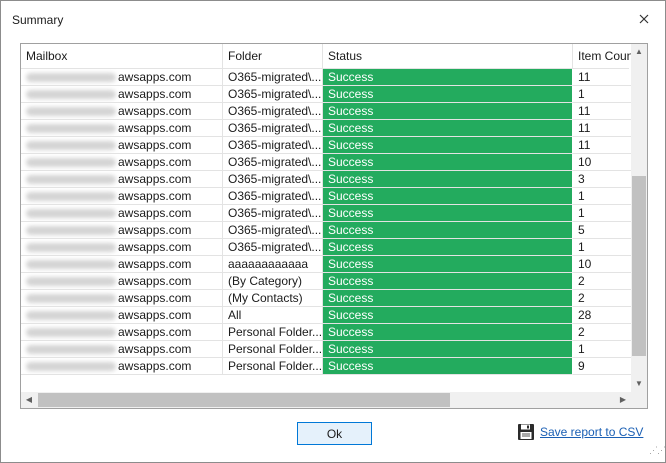 This screenshot has height=463, width=666. I want to click on item-count-cell: 11, so click(602, 145).